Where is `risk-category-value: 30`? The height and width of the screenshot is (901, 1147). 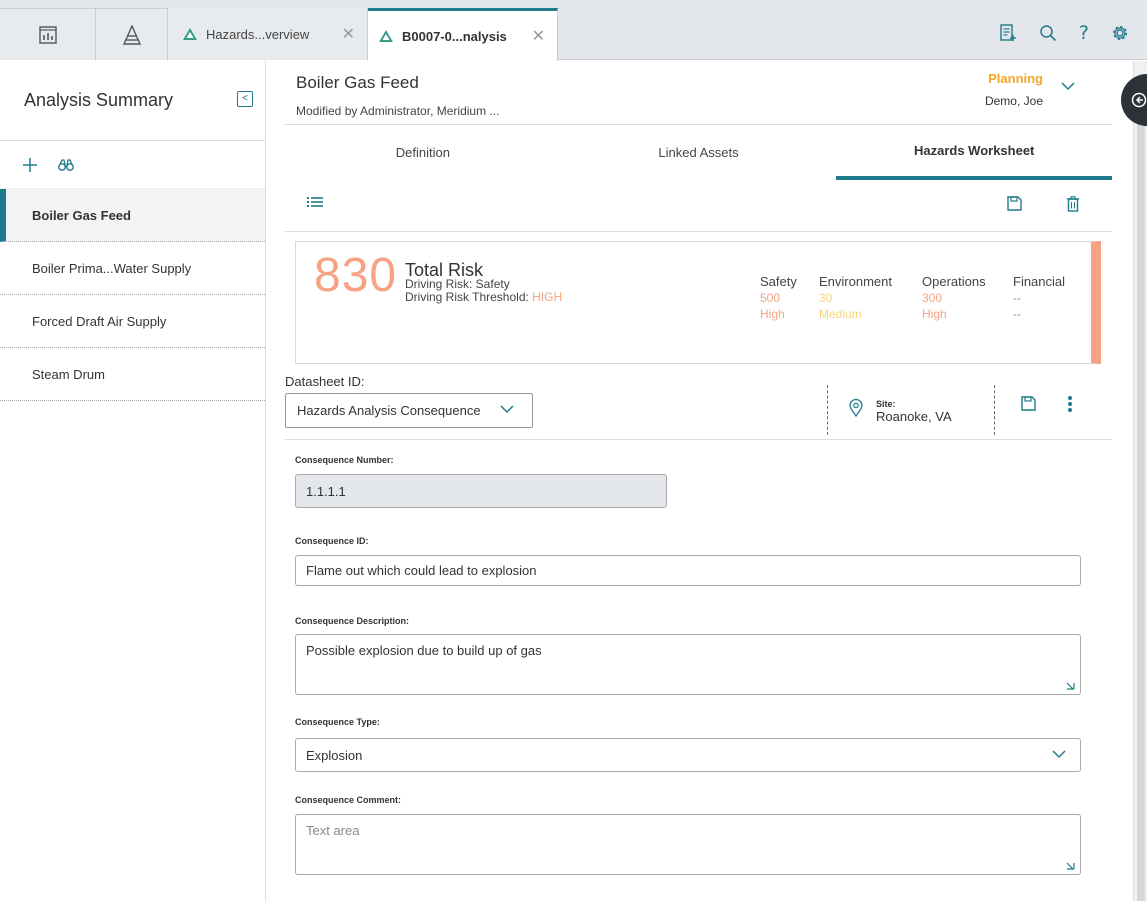
risk-category-value: 30 is located at coordinates (826, 298).